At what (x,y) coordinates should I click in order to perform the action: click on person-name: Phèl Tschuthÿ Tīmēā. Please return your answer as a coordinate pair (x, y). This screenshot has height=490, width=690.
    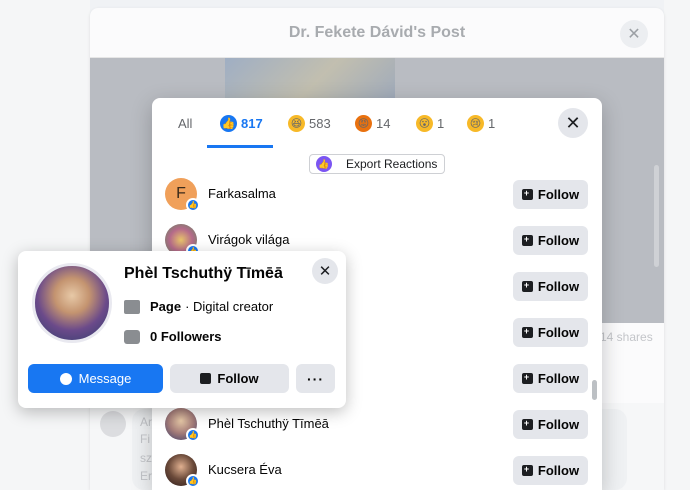
    Looking at the image, I should click on (268, 423).